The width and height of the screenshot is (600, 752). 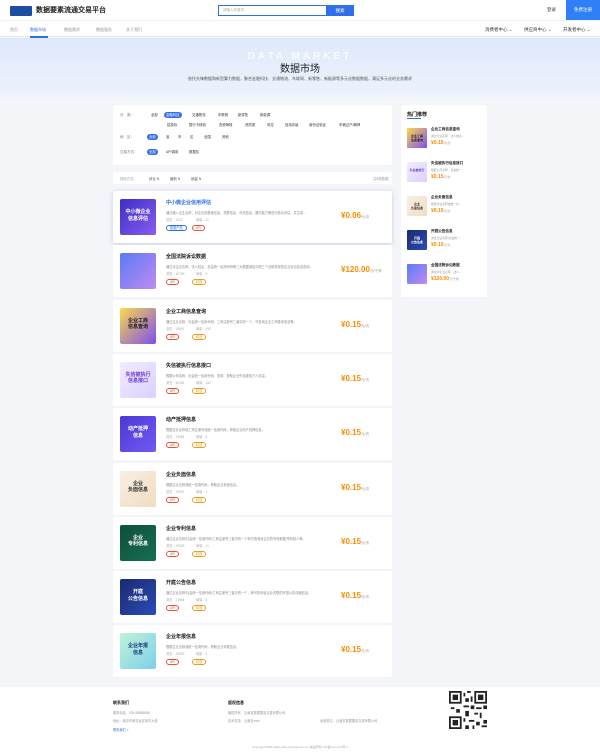 What do you see at coordinates (14, 30) in the screenshot?
I see `nav-home: 首页` at bounding box center [14, 30].